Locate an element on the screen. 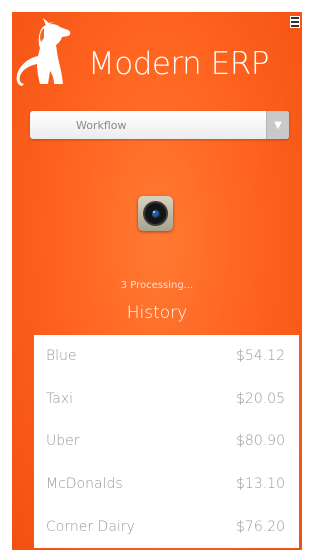  workflow-select-value: Workflow is located at coordinates (101, 125).